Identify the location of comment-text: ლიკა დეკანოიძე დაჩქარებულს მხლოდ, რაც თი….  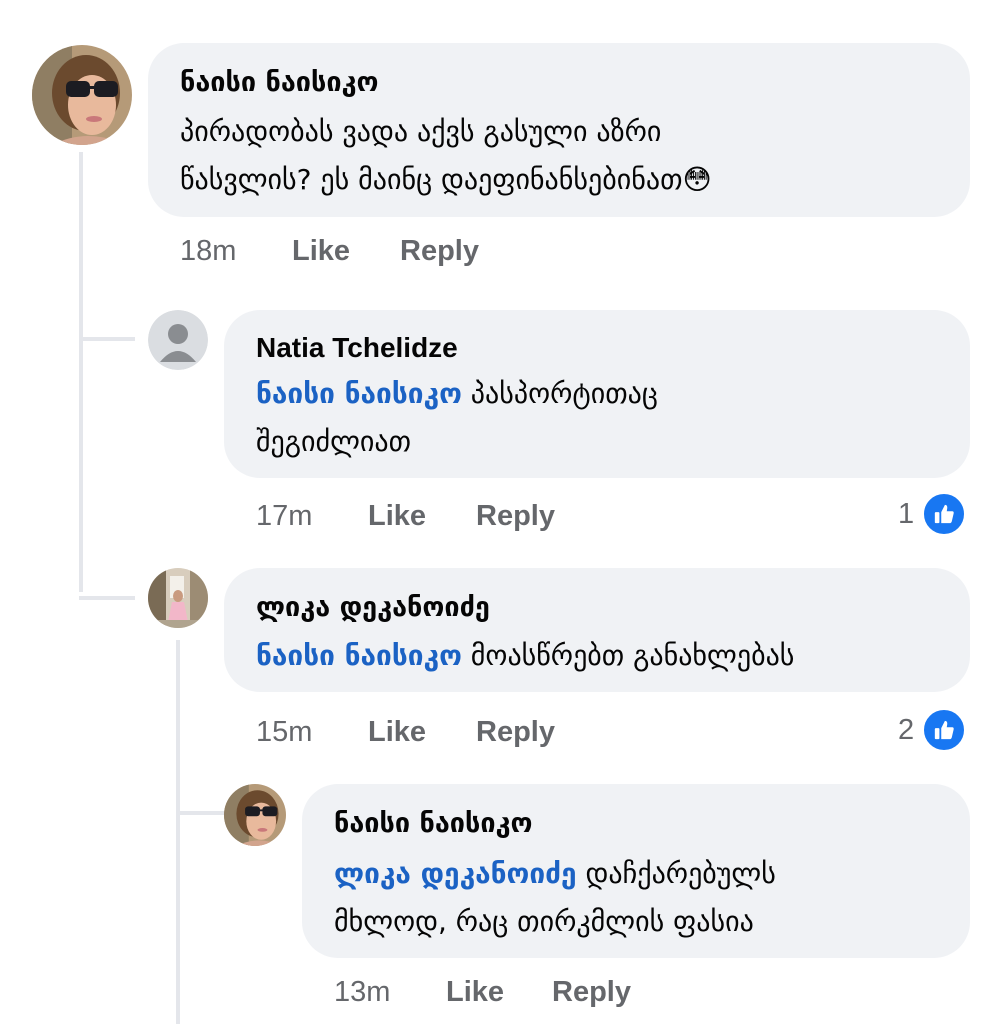
(555, 898).